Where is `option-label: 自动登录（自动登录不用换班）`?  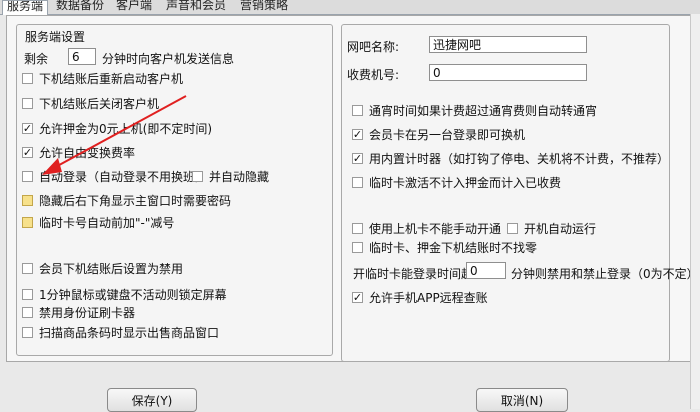 option-label: 自动登录（自动登录不用换班） is located at coordinates (123, 176).